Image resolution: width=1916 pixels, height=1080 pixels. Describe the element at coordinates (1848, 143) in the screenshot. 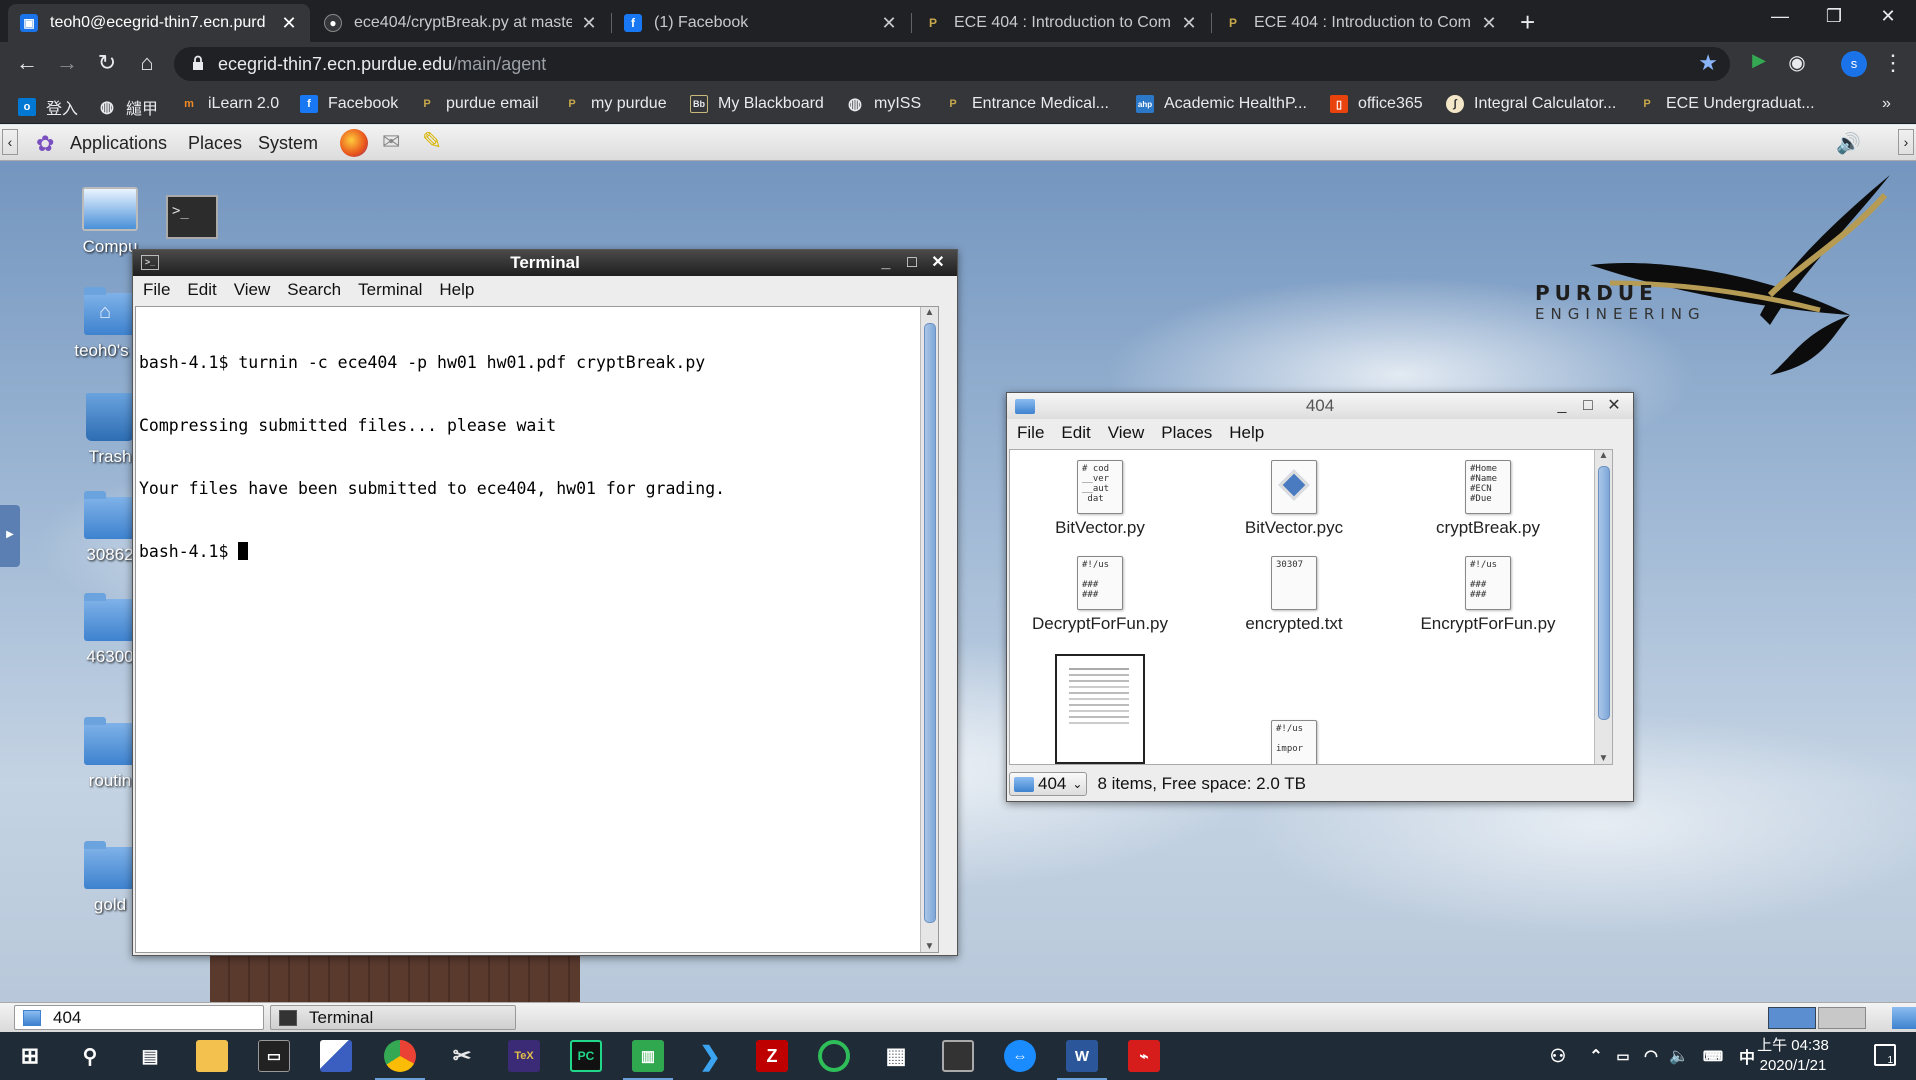

I see `volume-icon: 🔊` at that location.